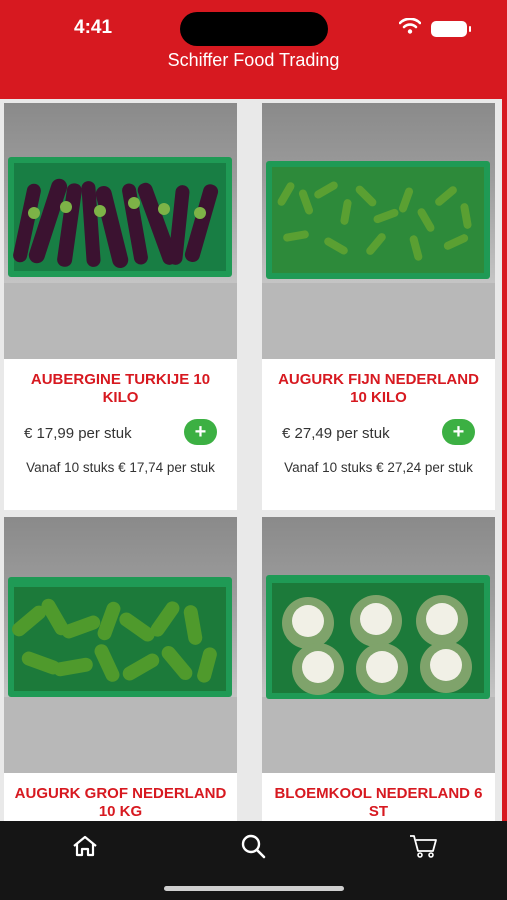  What do you see at coordinates (378, 231) in the screenshot?
I see `product-photo-augurk-fijn` at bounding box center [378, 231].